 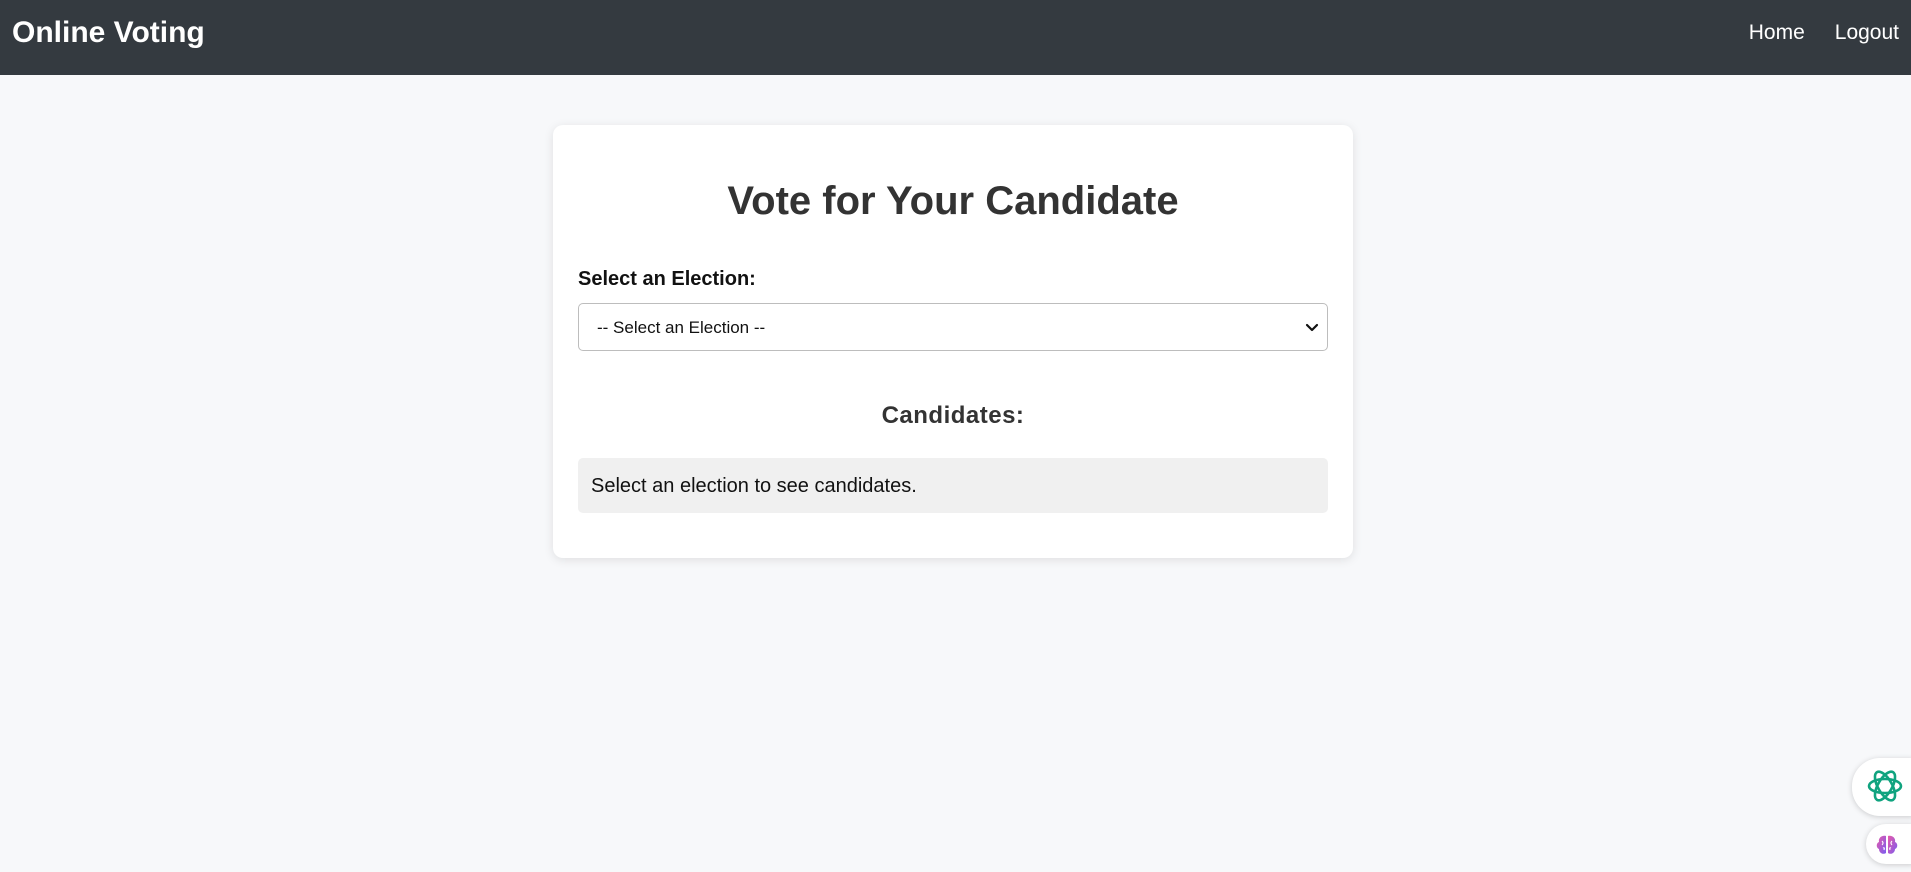 I want to click on page-title: Vote for Your Candidate, so click(x=953, y=201).